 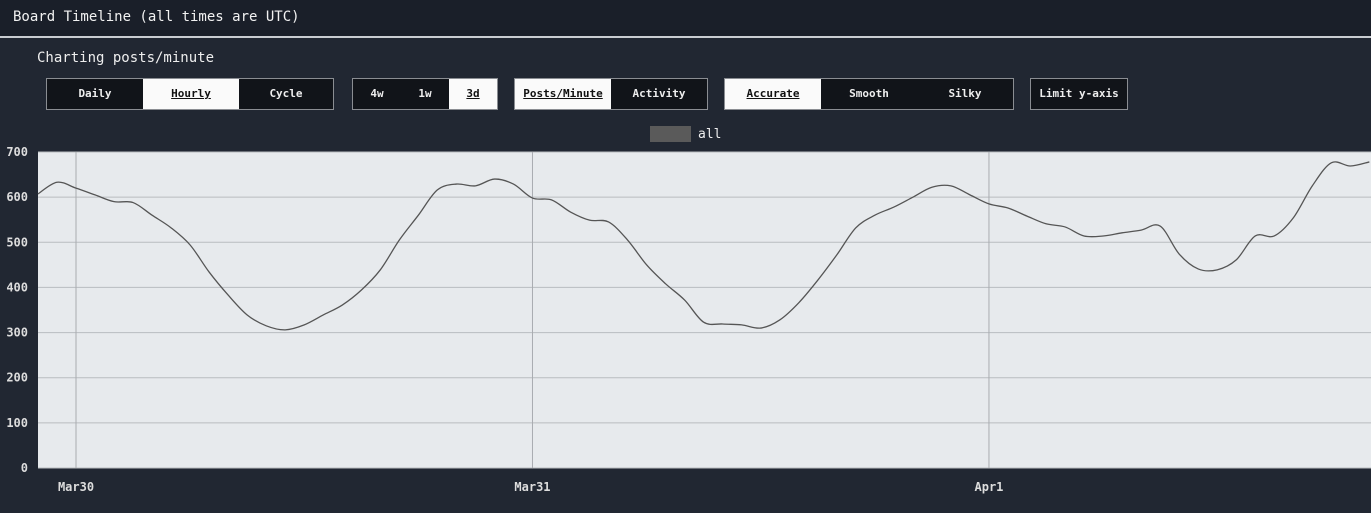 What do you see at coordinates (17, 152) in the screenshot?
I see `y-tick-label: 700` at bounding box center [17, 152].